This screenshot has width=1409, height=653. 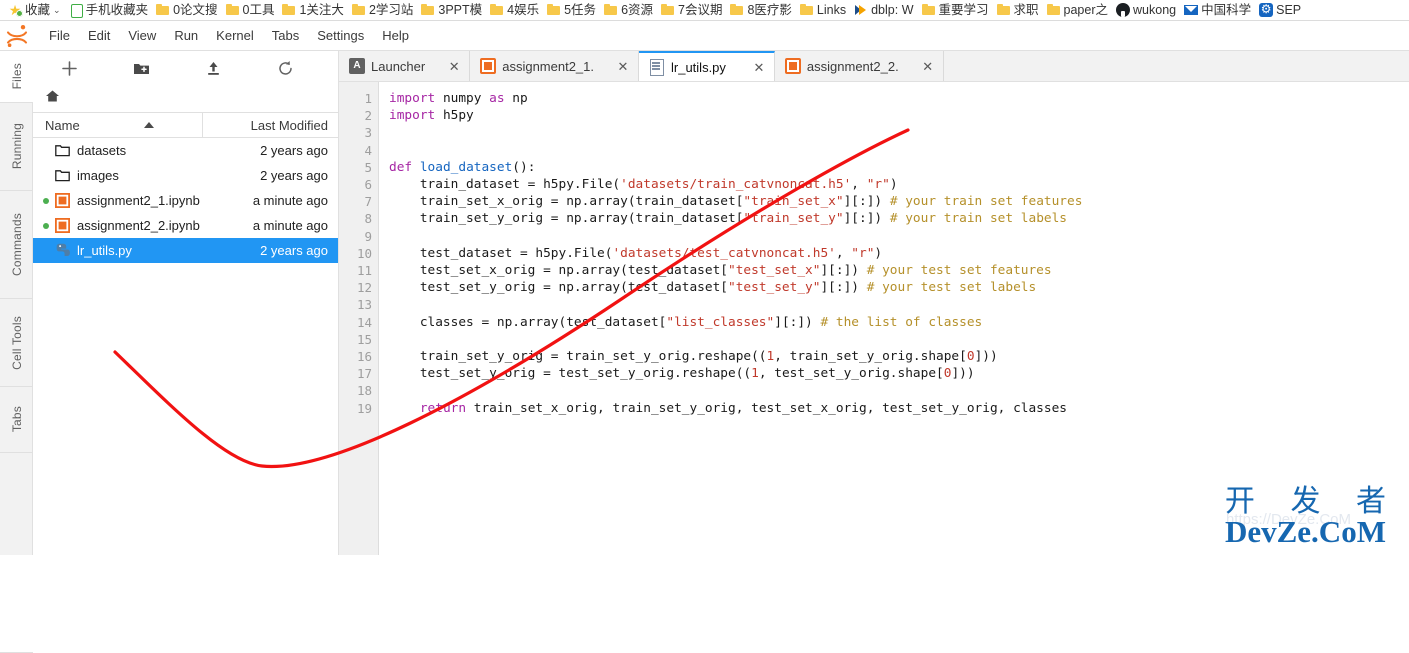 What do you see at coordinates (1217, 10) in the screenshot?
I see `bookmark-item: 中国科学` at bounding box center [1217, 10].